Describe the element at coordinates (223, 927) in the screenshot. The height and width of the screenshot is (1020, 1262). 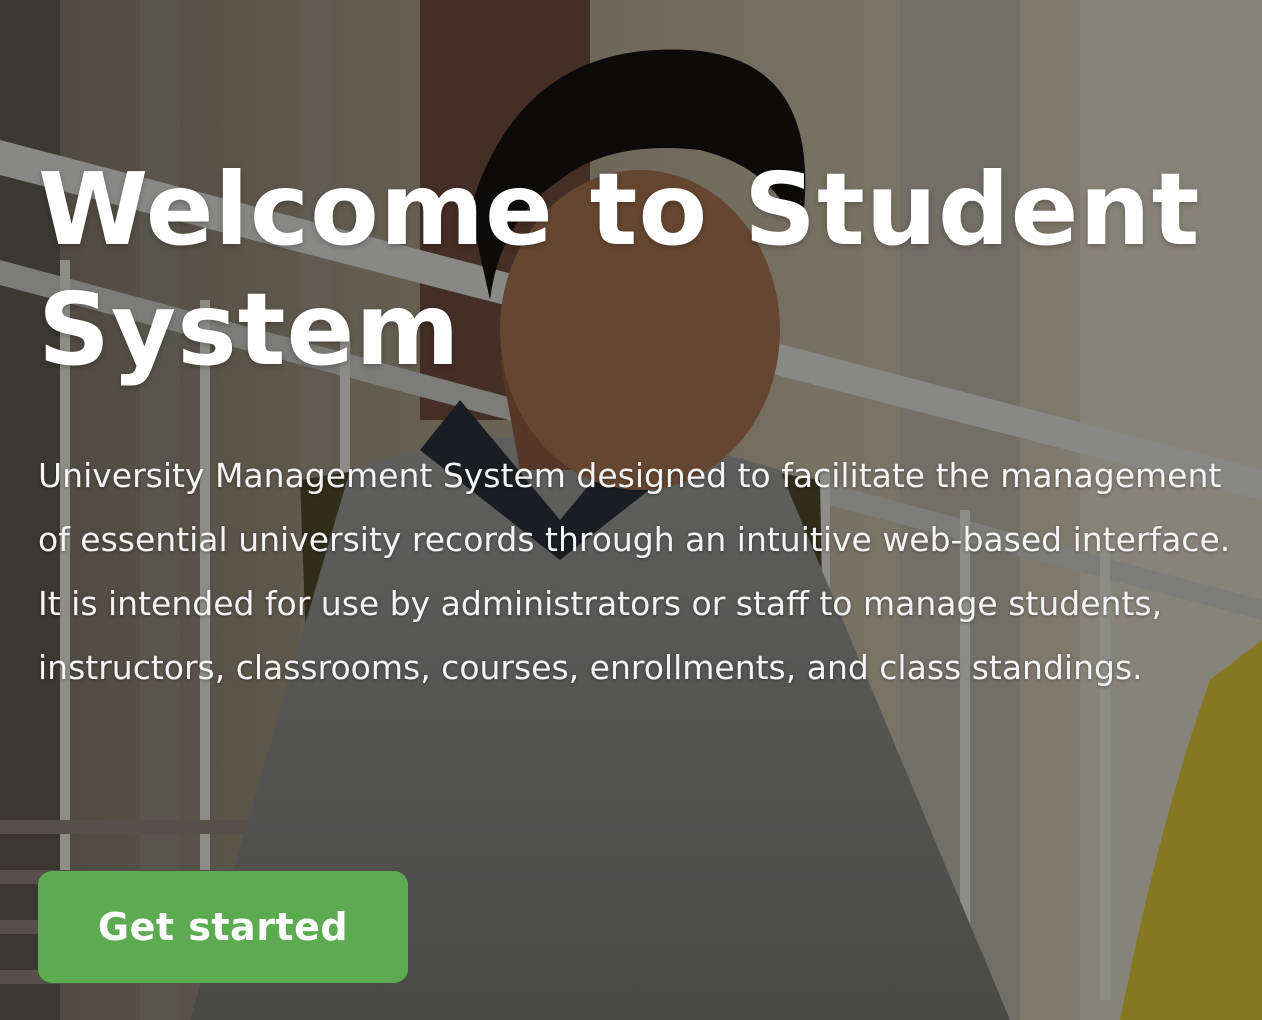
I see `get-started-button: Get started` at that location.